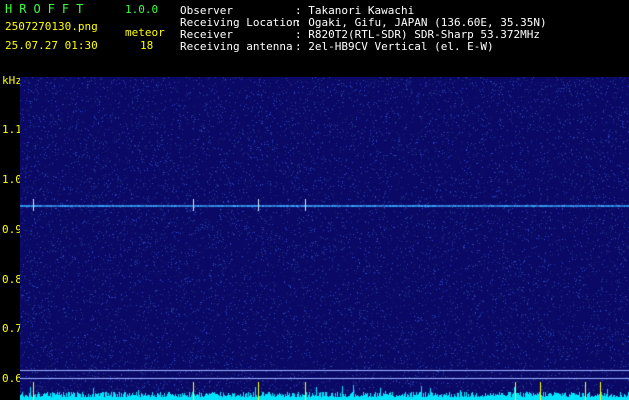  I want to click on freq-tick-0-7: 0.7, so click(12, 328).